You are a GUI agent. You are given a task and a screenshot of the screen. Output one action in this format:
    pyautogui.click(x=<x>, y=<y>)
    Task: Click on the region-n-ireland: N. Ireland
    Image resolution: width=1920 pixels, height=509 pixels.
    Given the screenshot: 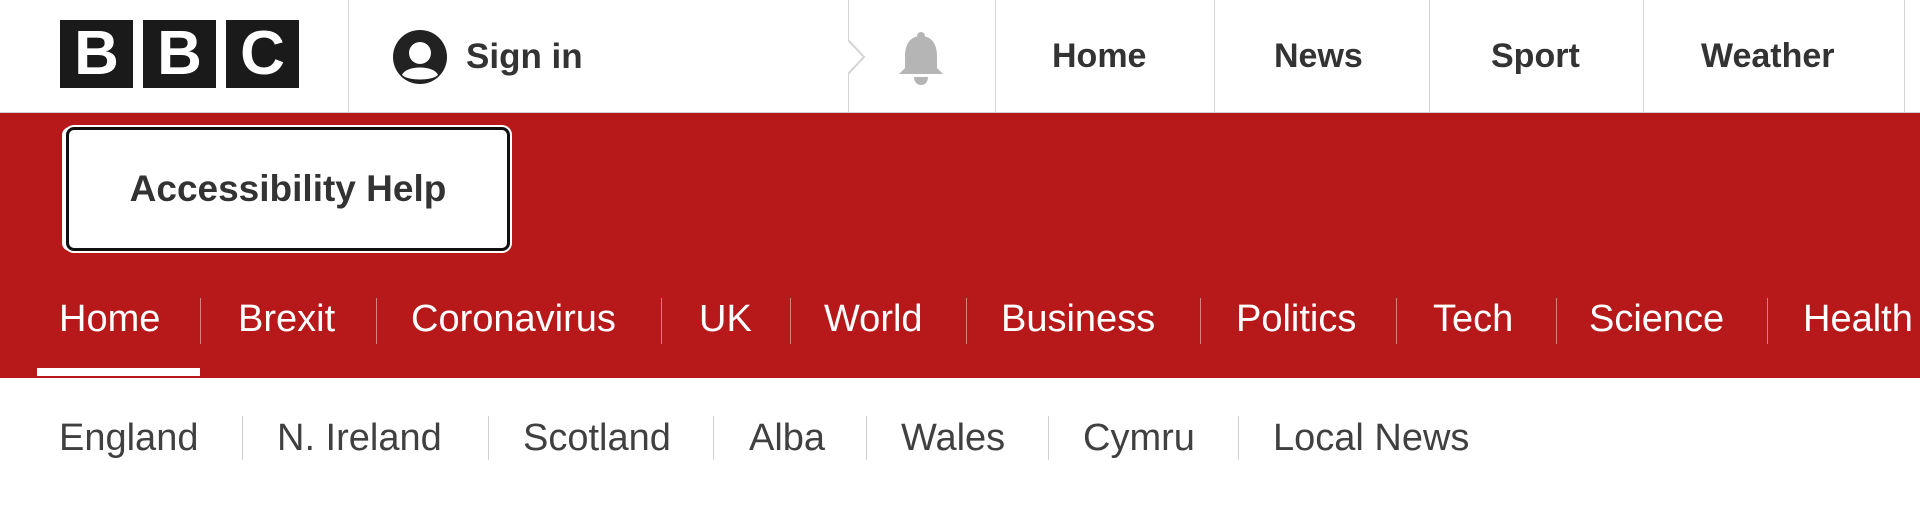 What is the action you would take?
    pyautogui.click(x=359, y=438)
    